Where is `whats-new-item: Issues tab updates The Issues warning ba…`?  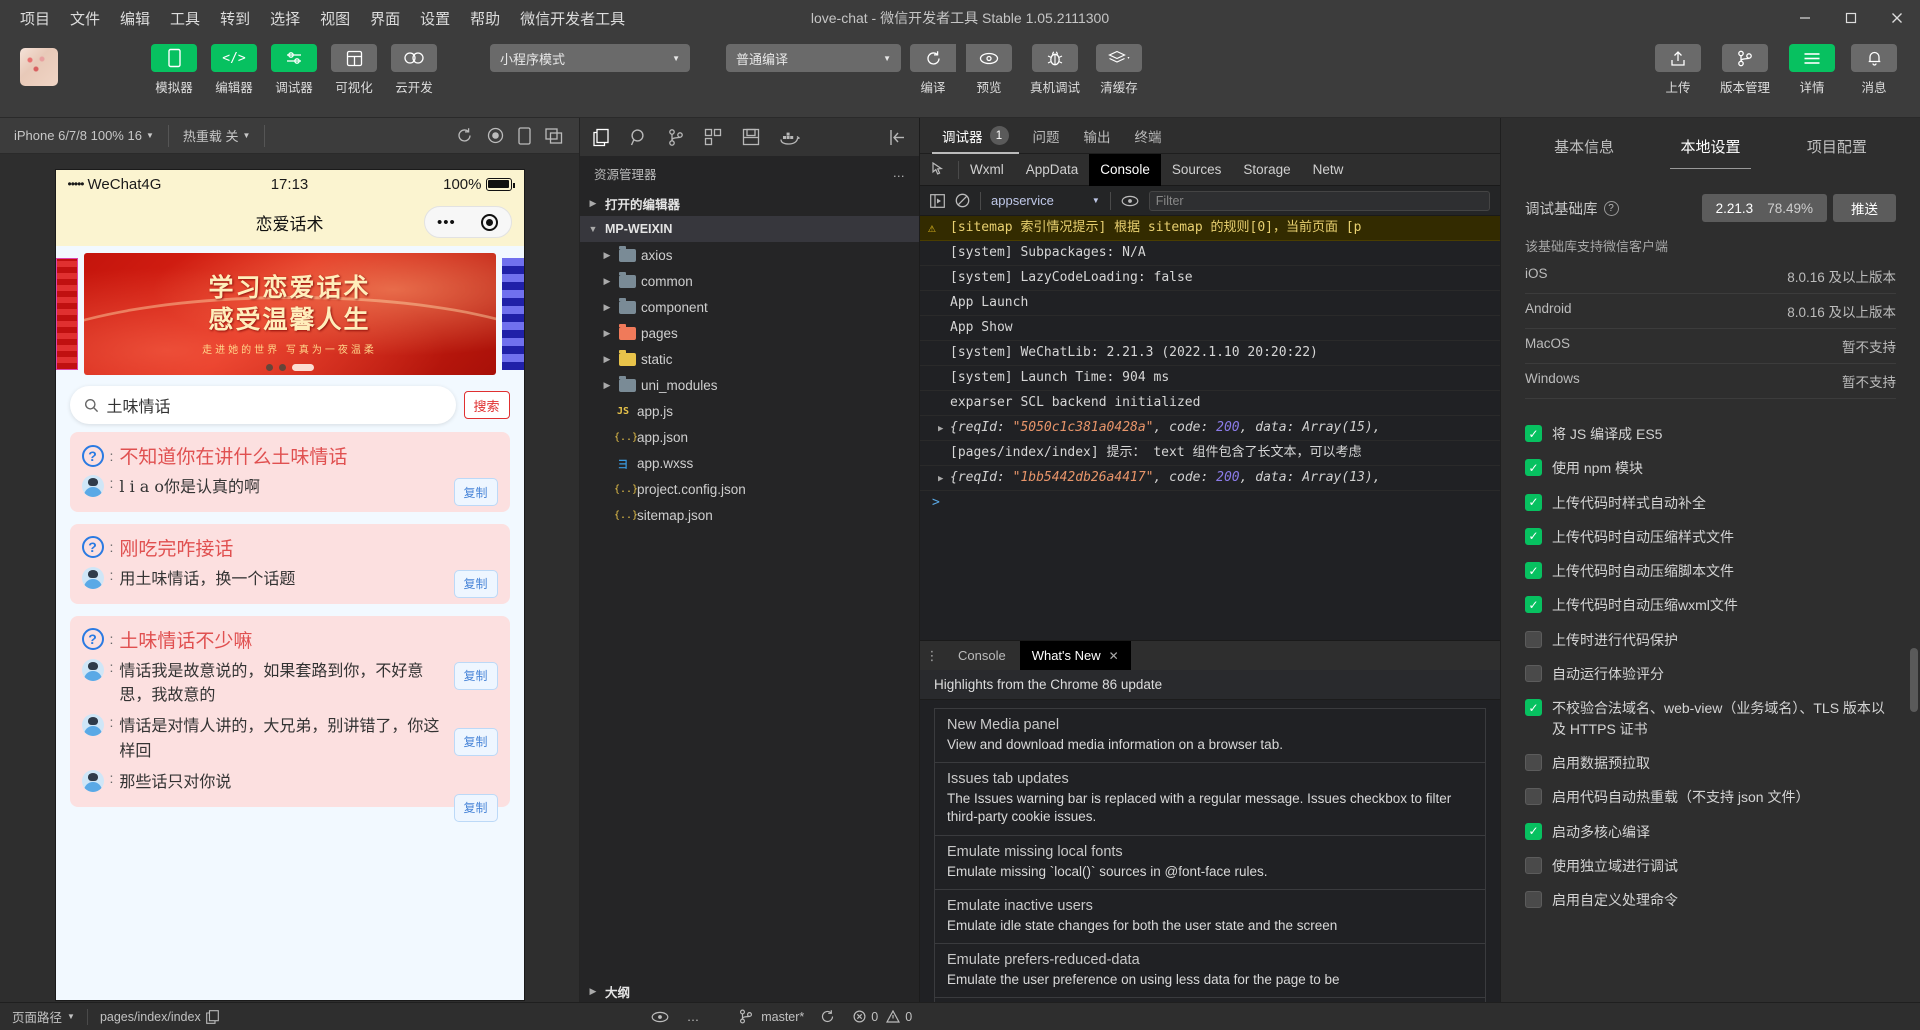
whats-new-item: Issues tab updates The Issues warning ba… is located at coordinates (1210, 798).